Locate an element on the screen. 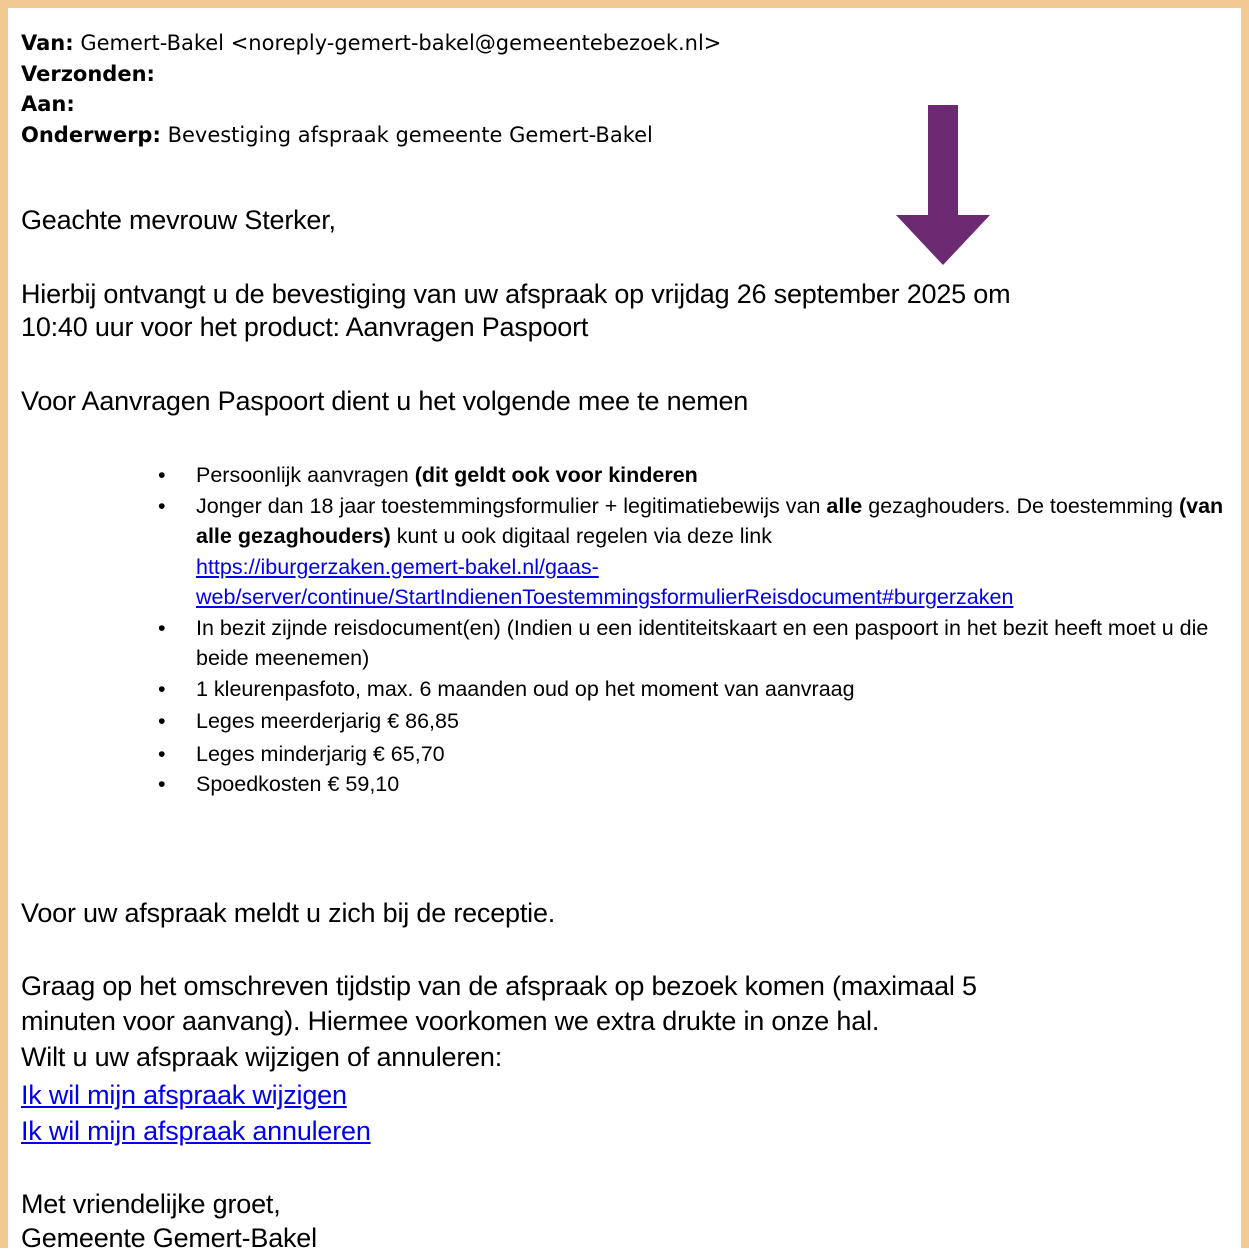 The height and width of the screenshot is (1255, 1249). change-appointment-link: Ik wil mijn afspraak wijzigen is located at coordinates (184, 1095).